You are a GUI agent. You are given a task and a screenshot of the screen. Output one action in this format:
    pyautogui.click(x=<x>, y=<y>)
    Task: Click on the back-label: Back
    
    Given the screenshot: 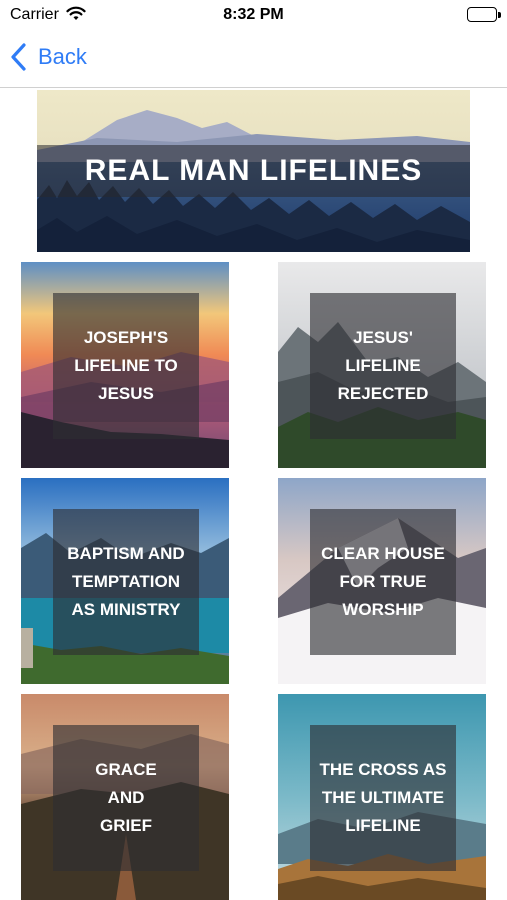 What is the action you would take?
    pyautogui.click(x=62, y=56)
    